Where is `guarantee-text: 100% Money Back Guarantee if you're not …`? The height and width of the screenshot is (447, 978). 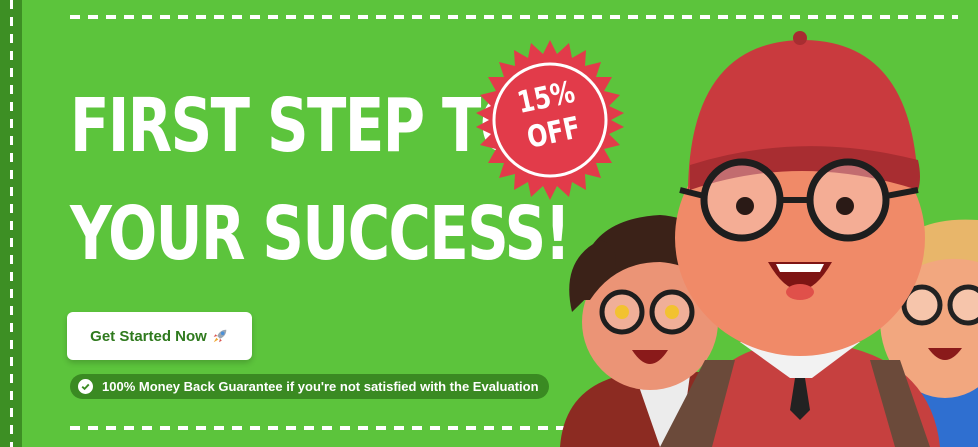 guarantee-text: 100% Money Back Guarantee if you're not … is located at coordinates (320, 386).